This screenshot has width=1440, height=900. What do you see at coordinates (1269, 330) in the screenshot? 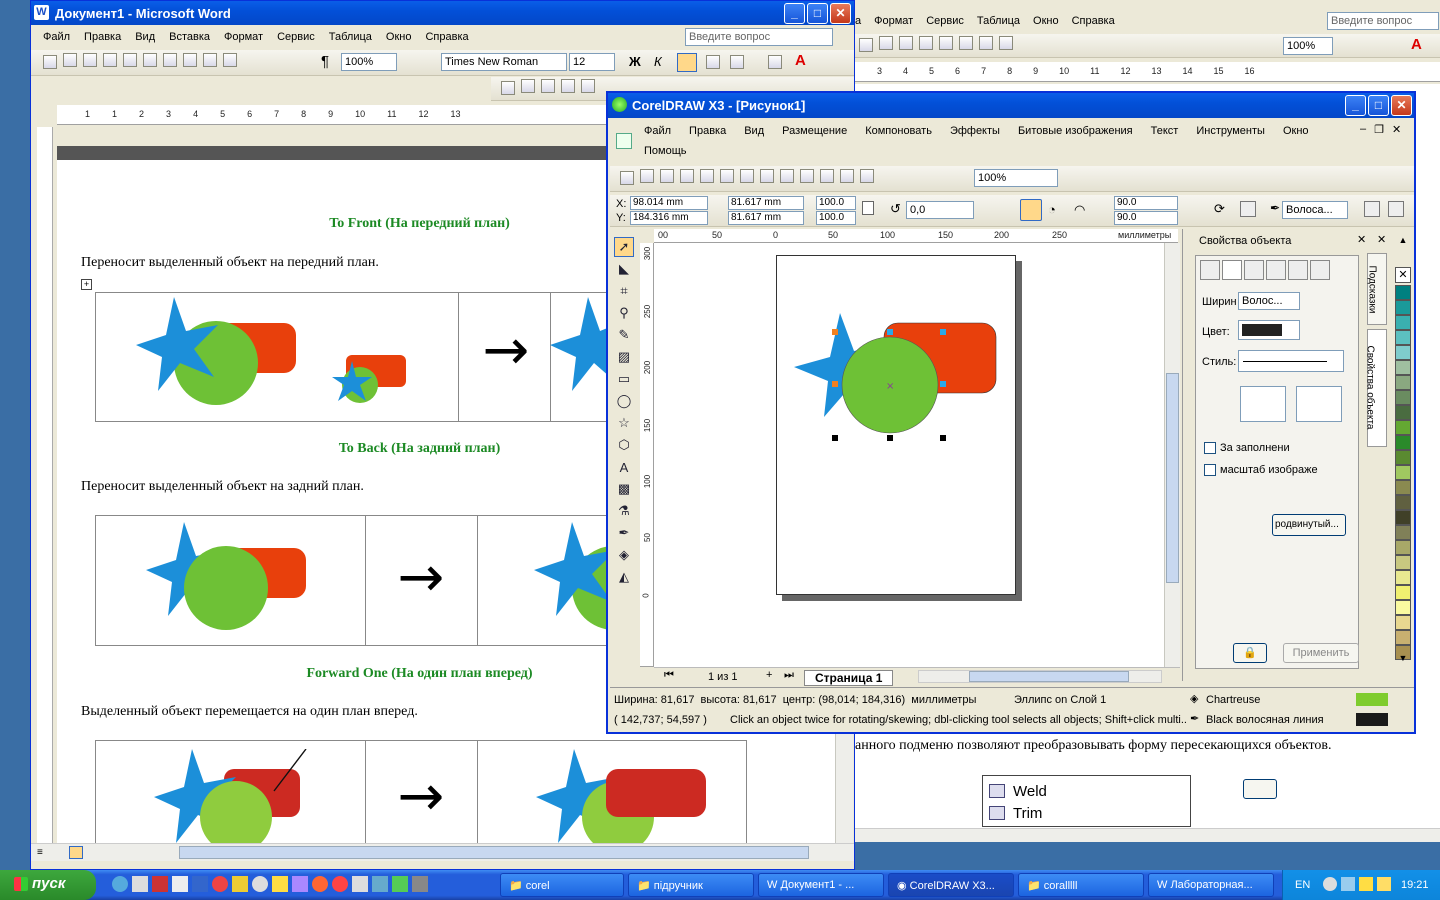
I see `outline-color-picker` at bounding box center [1269, 330].